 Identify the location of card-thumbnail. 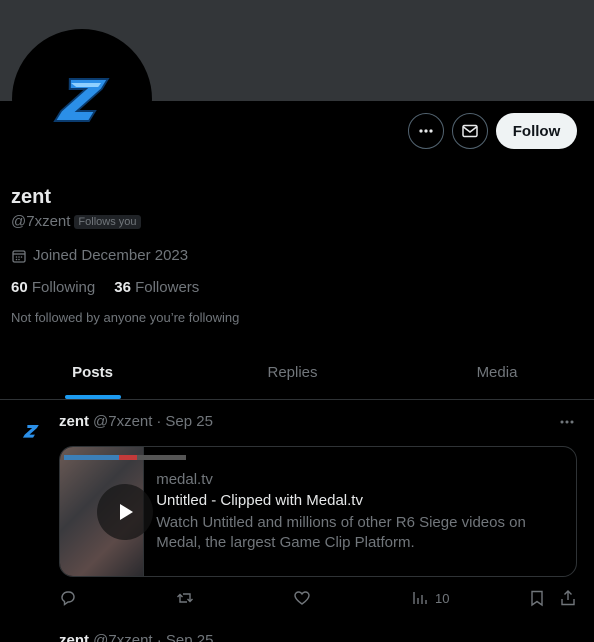
(123, 511).